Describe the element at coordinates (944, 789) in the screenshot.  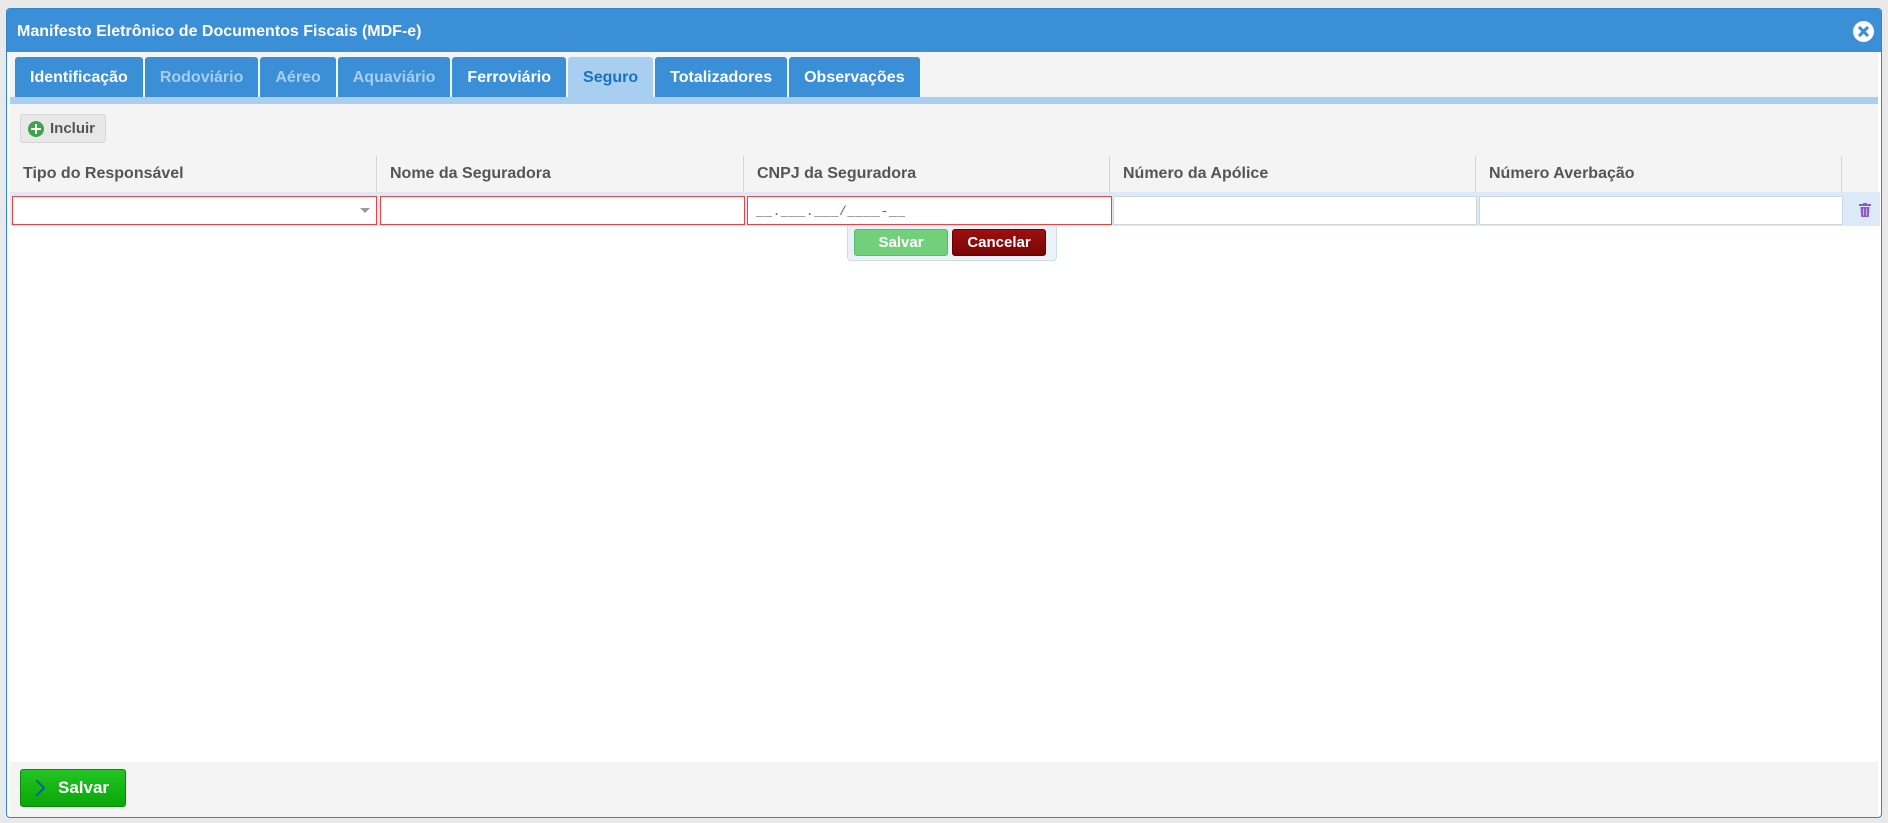
I see `dialog-footer: Salvar` at that location.